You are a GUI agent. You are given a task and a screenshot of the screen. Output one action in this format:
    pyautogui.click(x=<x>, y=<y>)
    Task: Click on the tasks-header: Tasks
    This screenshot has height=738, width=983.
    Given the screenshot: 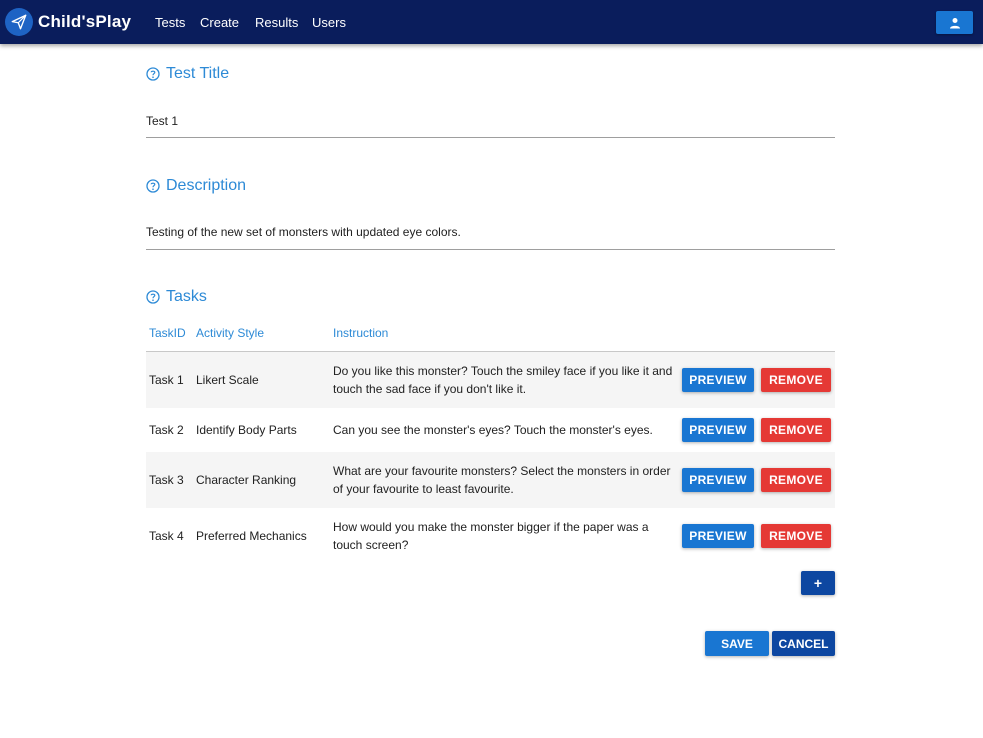 What is the action you would take?
    pyautogui.click(x=176, y=297)
    